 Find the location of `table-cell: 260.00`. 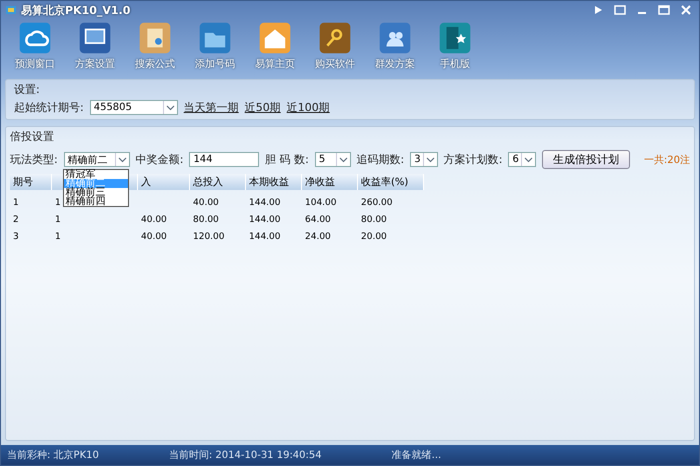

table-cell: 260.00 is located at coordinates (376, 203).